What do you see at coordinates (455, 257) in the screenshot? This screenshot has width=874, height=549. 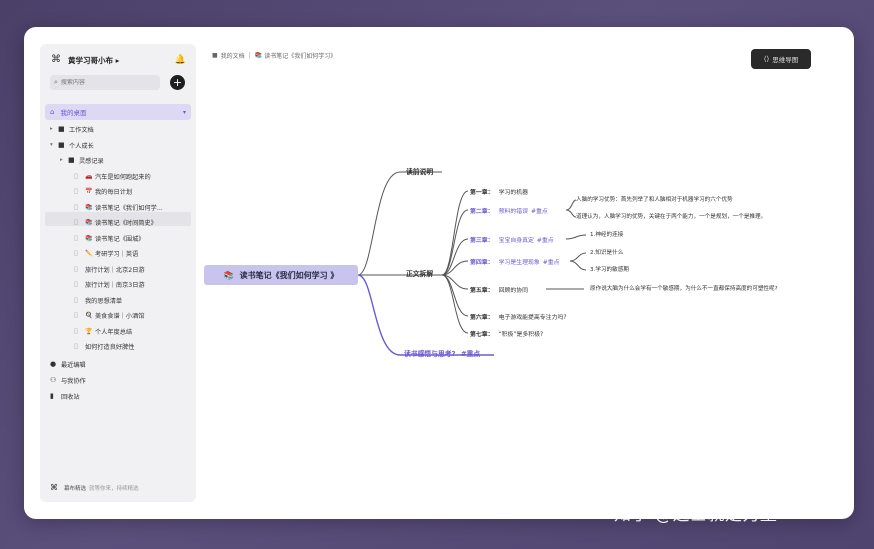 I see `connector-main-to-ch3` at bounding box center [455, 257].